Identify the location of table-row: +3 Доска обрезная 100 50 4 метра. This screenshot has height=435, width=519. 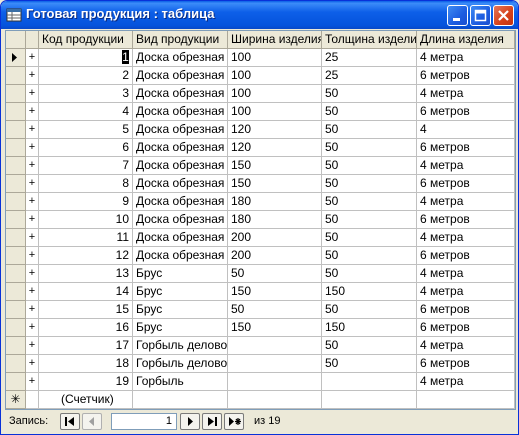
(260, 94).